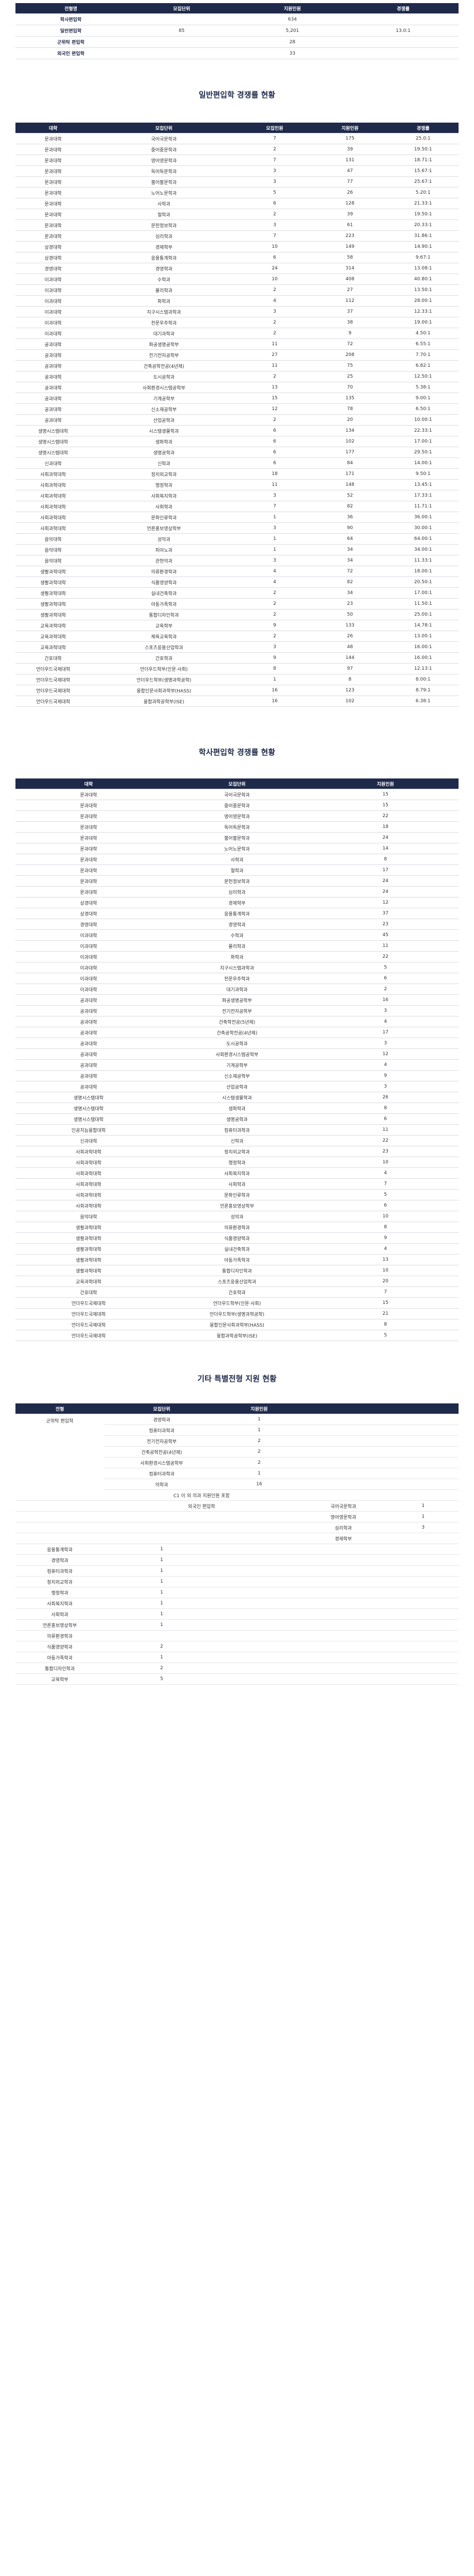  Describe the element at coordinates (423, 614) in the screenshot. I see `general-cell: 25.00:1` at that location.